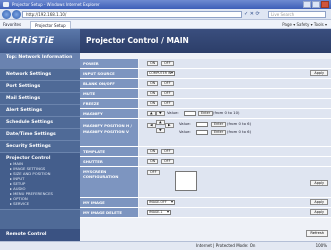 The height and width of the screenshot is (250, 331). Describe the element at coordinates (159, 212) in the screenshot. I see `my-image-delete-select: IMAGE-1` at that location.